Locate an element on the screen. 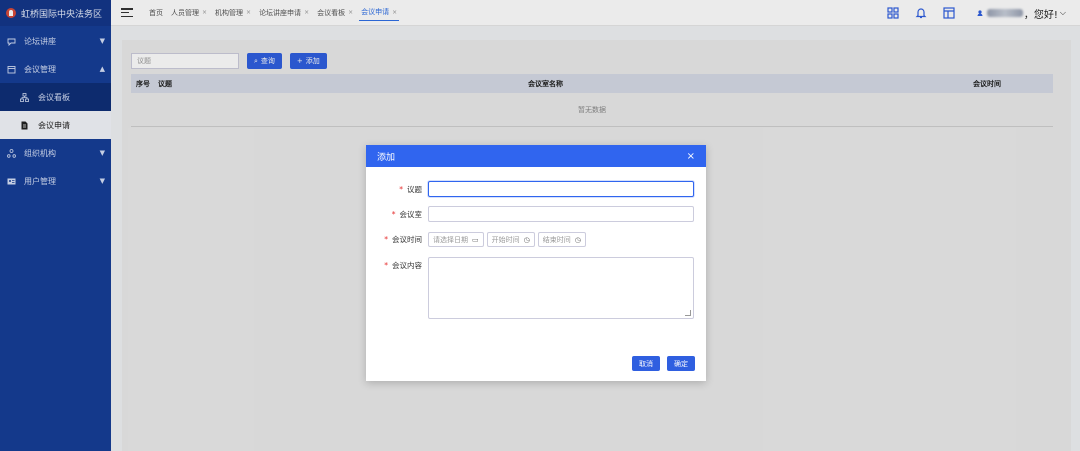 Image resolution: width=1080 pixels, height=451 pixels. confirm-button: 确定 is located at coordinates (681, 363).